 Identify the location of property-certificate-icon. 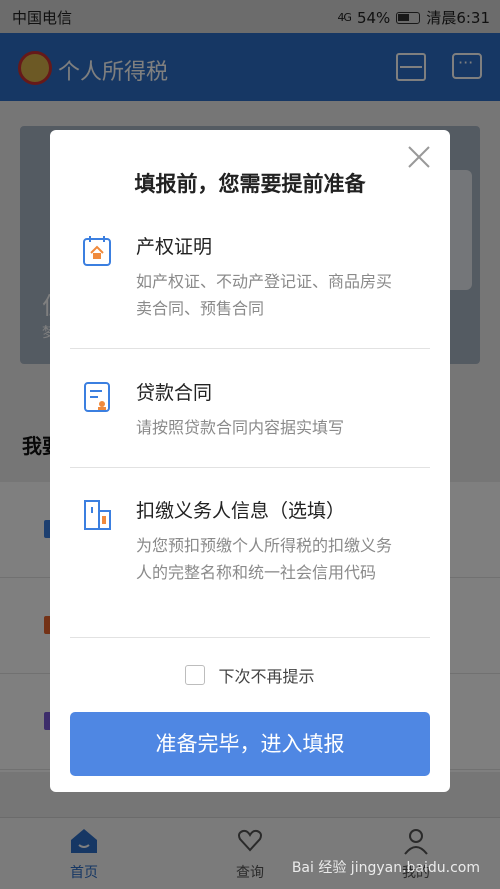
(97, 251).